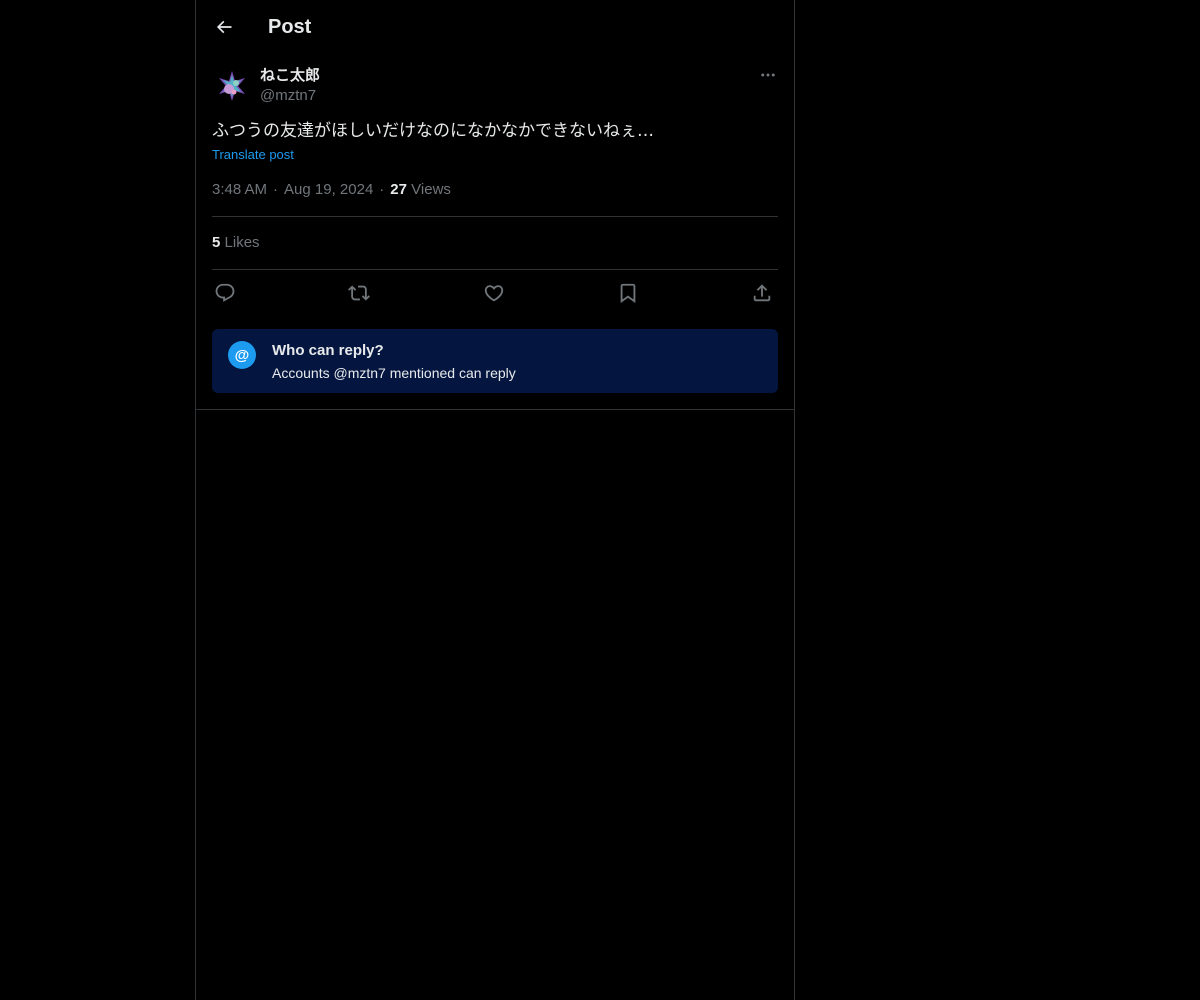  I want to click on arrow-left-icon, so click(224, 27).